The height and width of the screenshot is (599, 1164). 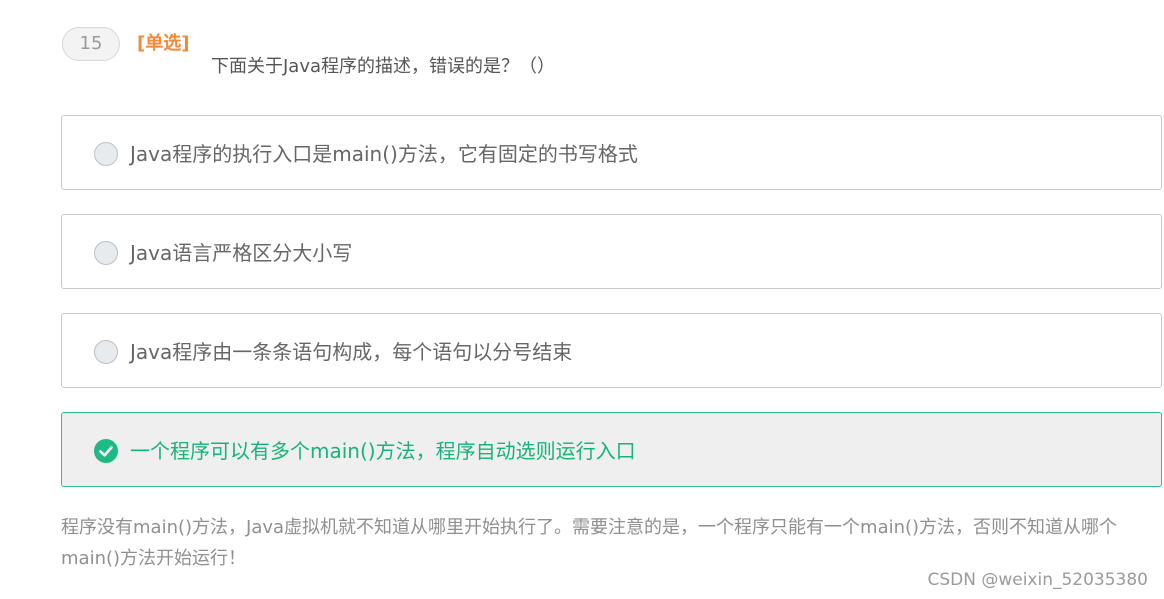 What do you see at coordinates (384, 154) in the screenshot?
I see `option-label: Java程序的执行入口是main()方法，它有固定的书写格式` at bounding box center [384, 154].